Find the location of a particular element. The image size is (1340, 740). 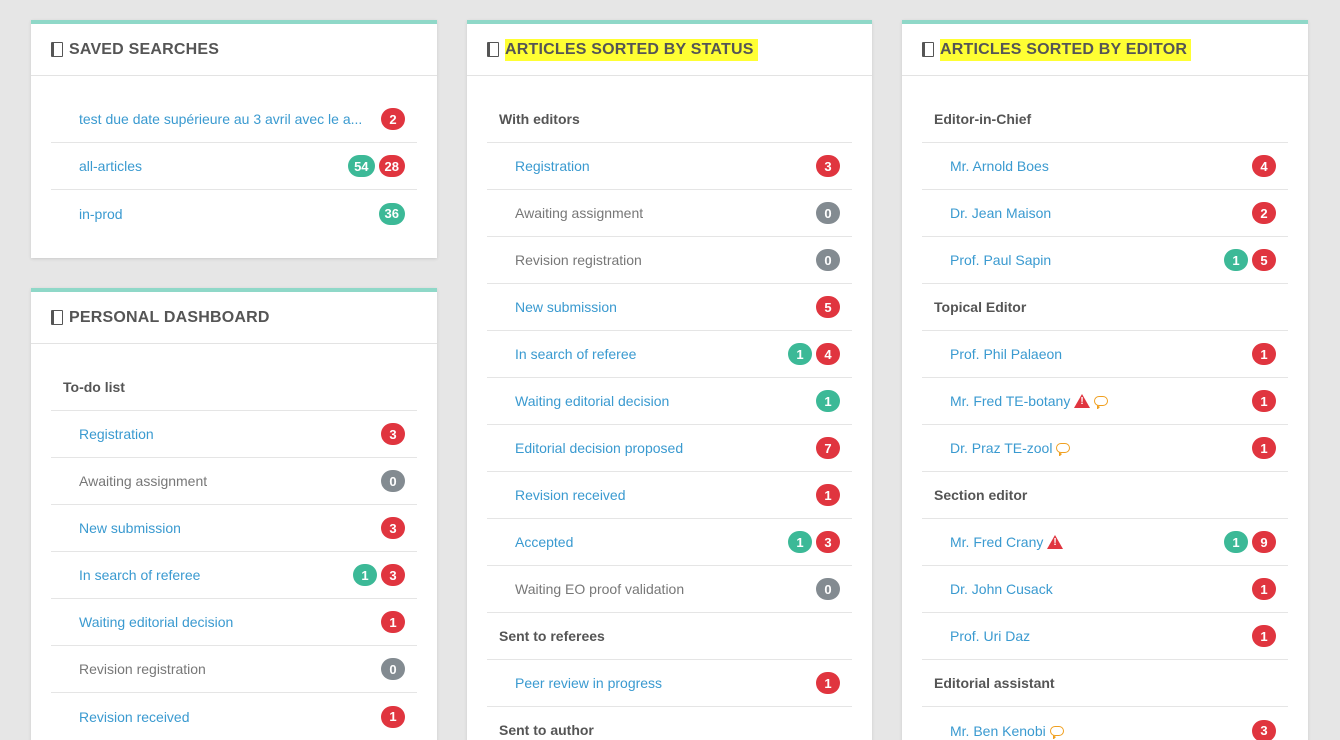

list-item: In search of referee 1 4 is located at coordinates (669, 354).